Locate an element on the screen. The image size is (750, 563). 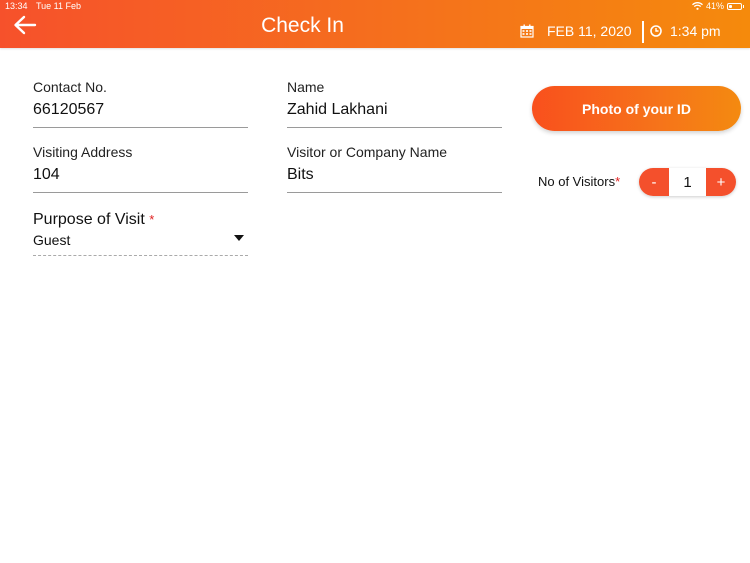
contact-no-field: Contact No. 66120567 is located at coordinates (140, 103).